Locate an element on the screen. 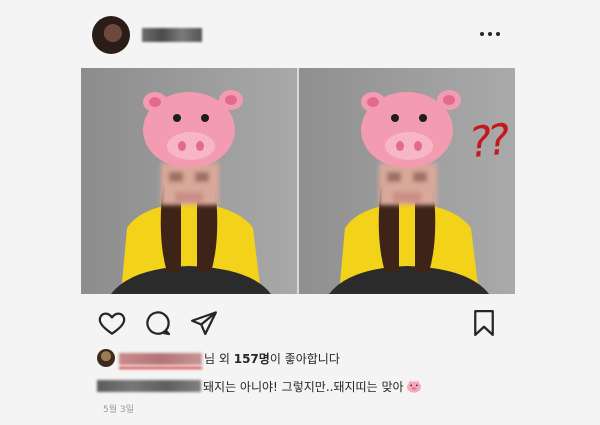 Image resolution: width=600 pixels, height=425 pixels. likes-row: 님 외 157명이 좋아합니다 is located at coordinates (327, 358).